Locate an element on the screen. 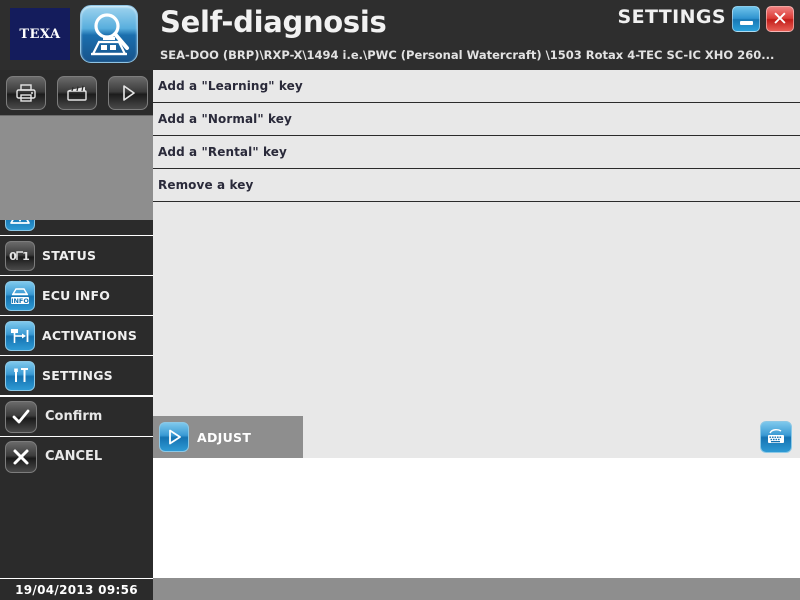  page-title: Self-diagnosis is located at coordinates (273, 22).